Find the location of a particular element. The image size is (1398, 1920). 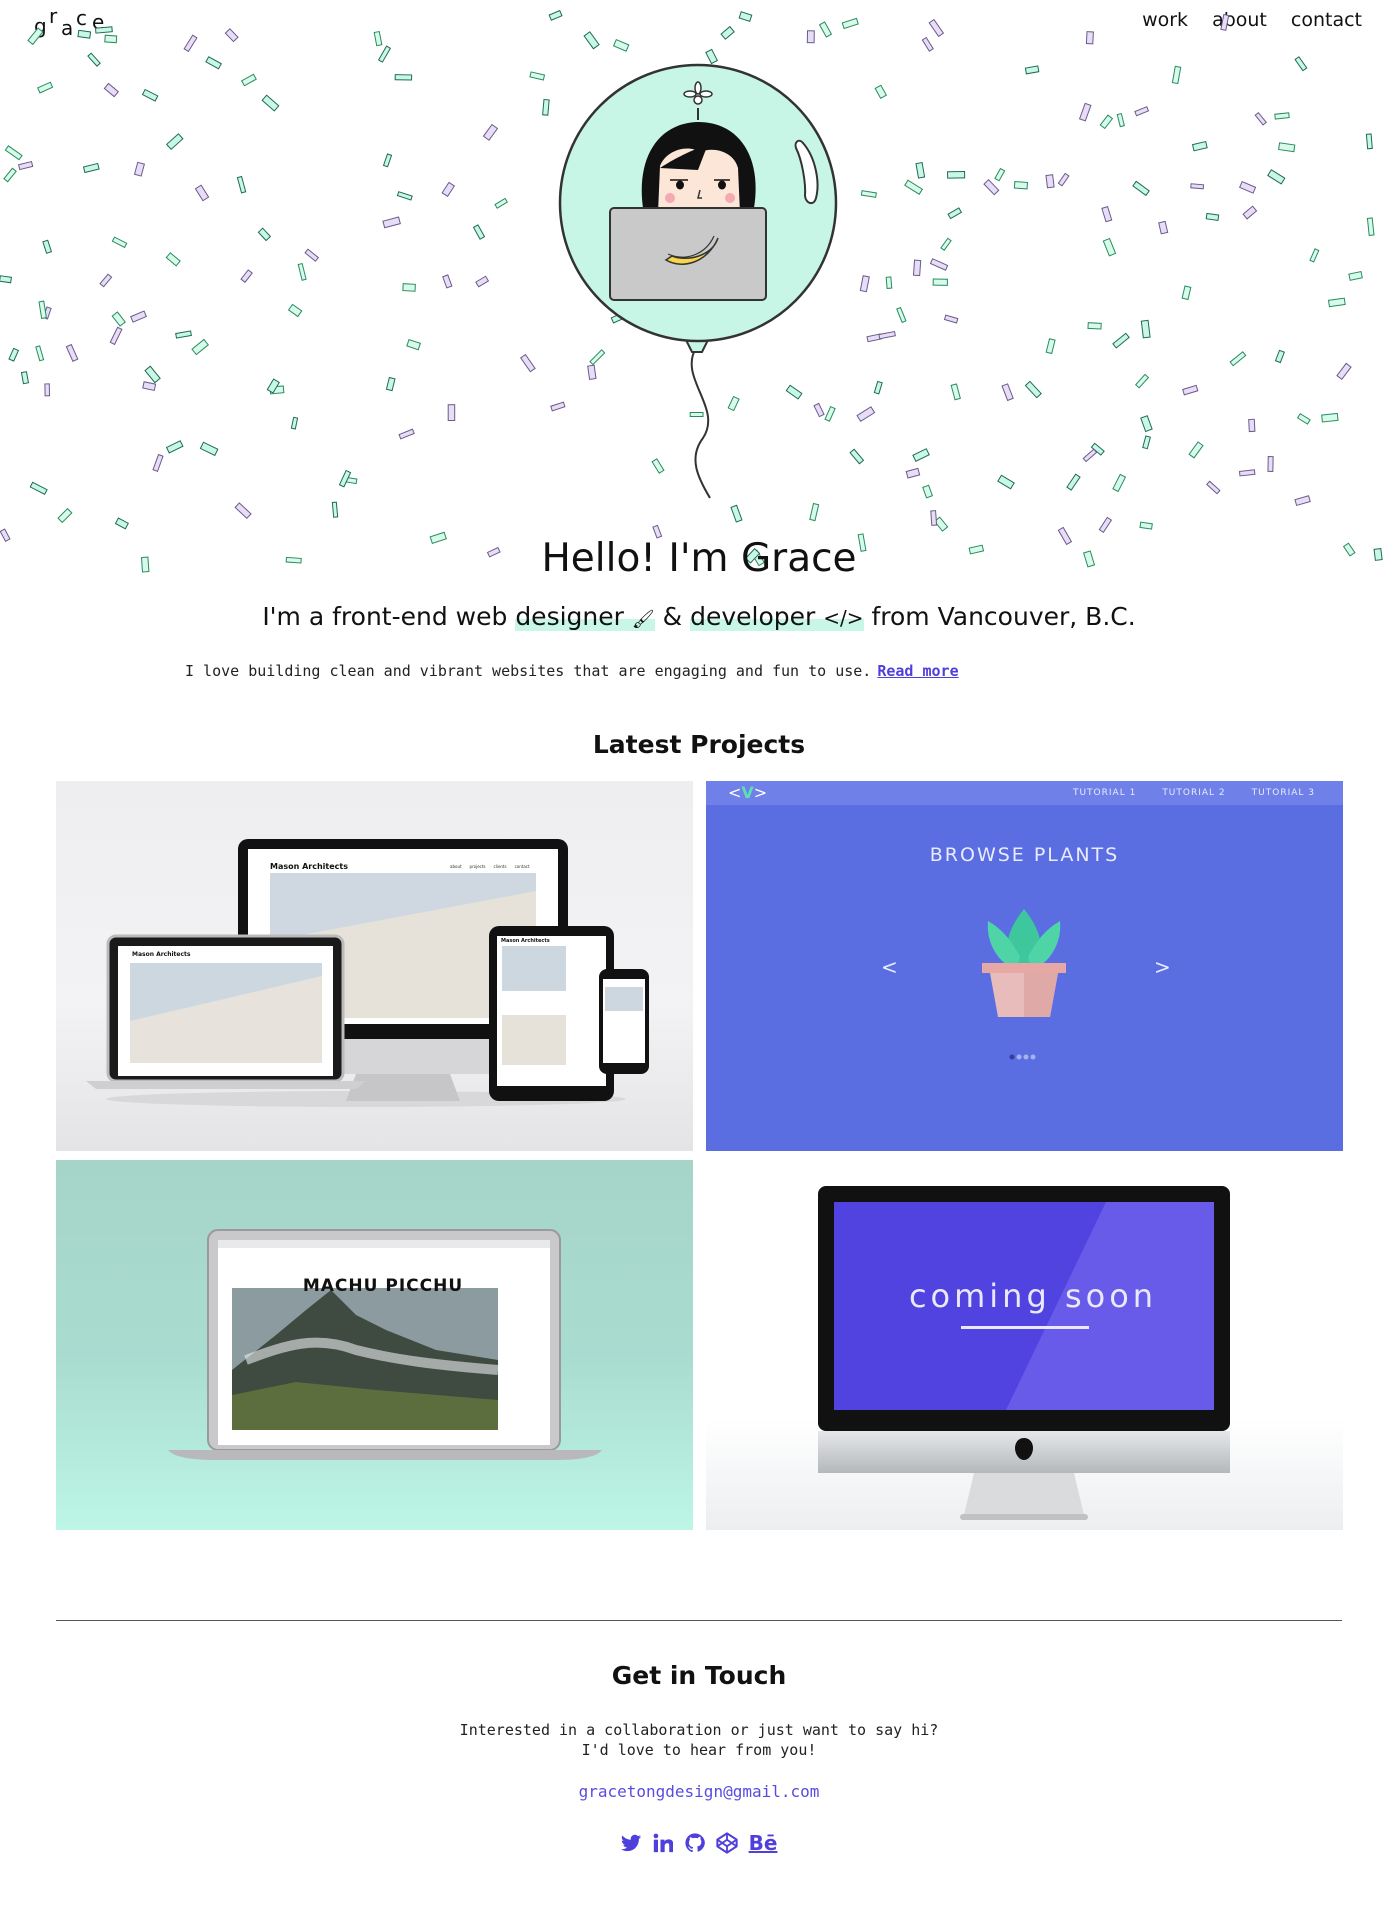

social-links: Bē is located at coordinates (699, 1843).